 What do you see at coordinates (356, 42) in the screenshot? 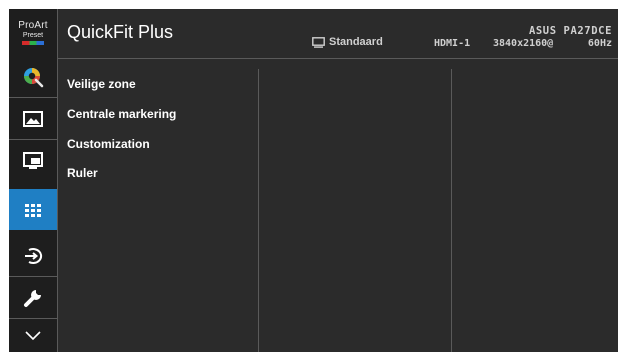
I see `preset-mode-label: Standaard` at bounding box center [356, 42].